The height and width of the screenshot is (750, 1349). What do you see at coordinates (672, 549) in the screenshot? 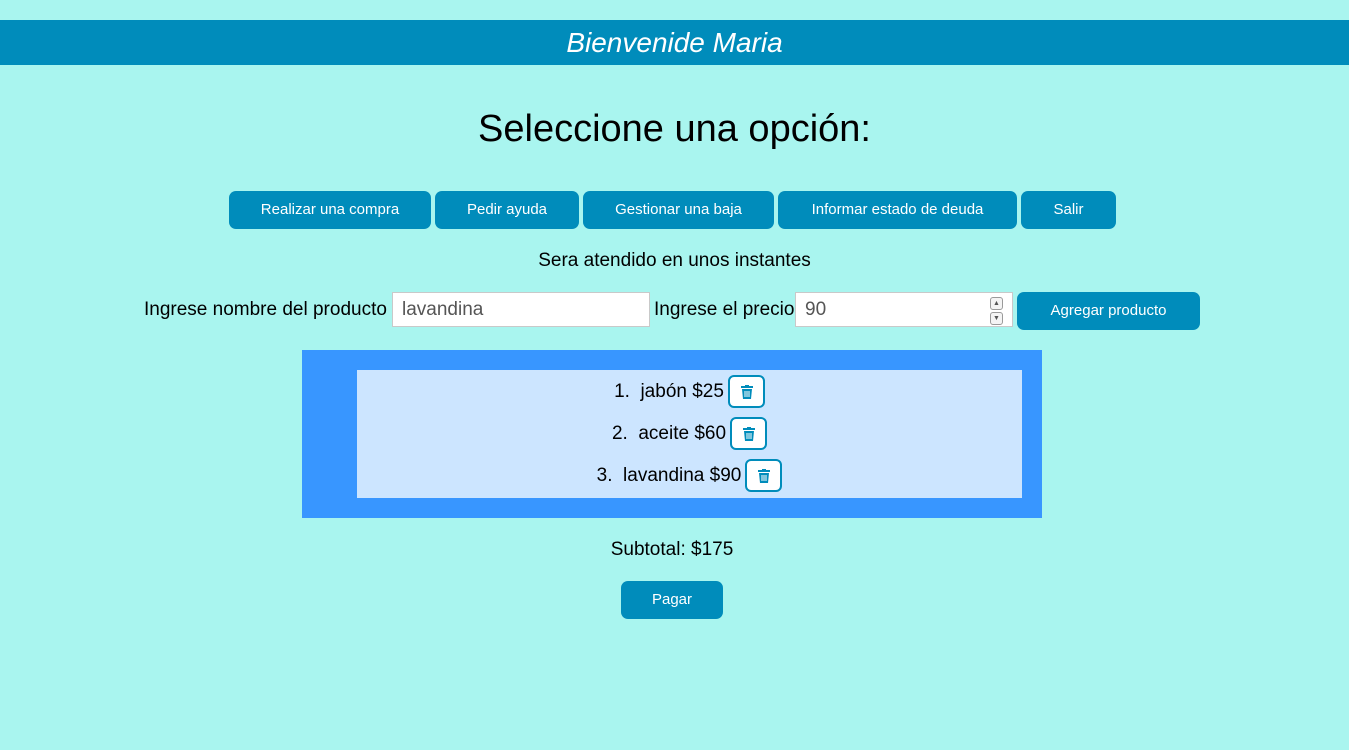
I see `subtotal-text: Subtotal: $175` at bounding box center [672, 549].